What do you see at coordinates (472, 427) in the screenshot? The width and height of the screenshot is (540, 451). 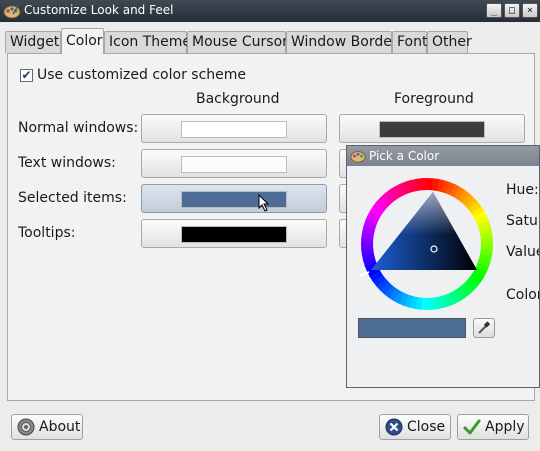 I see `checkmark-icon` at bounding box center [472, 427].